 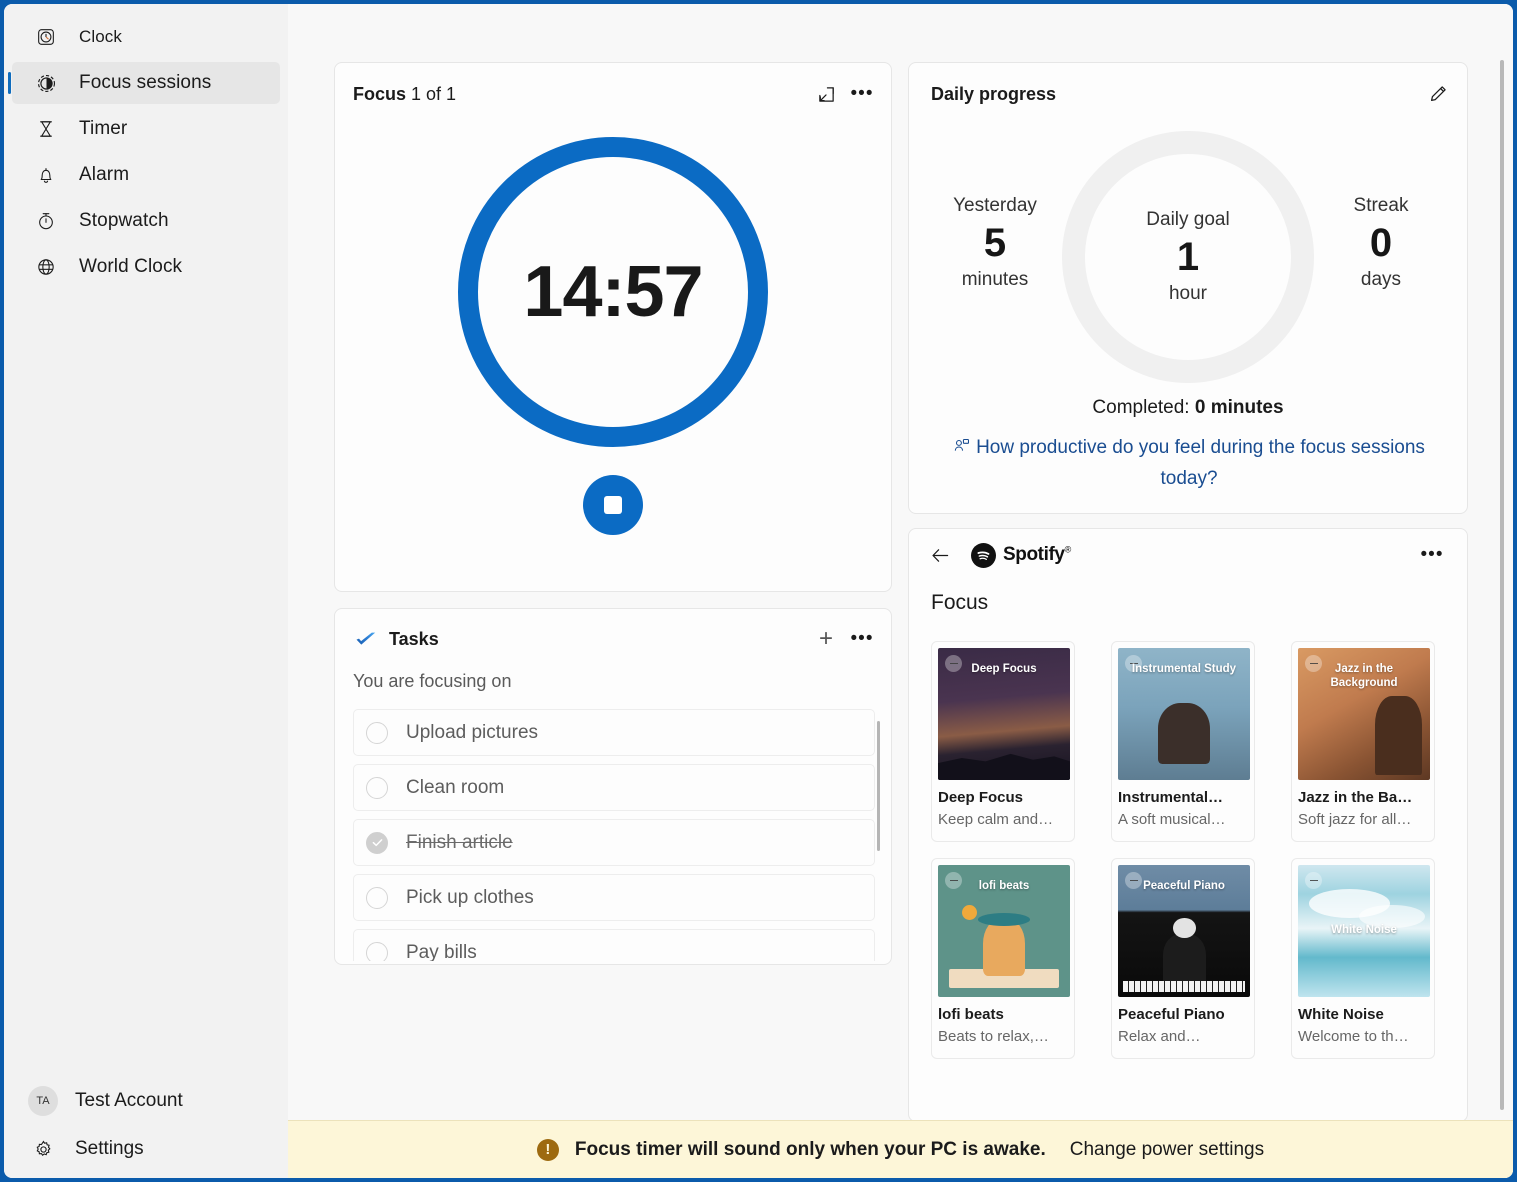 What do you see at coordinates (459, 842) in the screenshot?
I see `task-label: Finish article` at bounding box center [459, 842].